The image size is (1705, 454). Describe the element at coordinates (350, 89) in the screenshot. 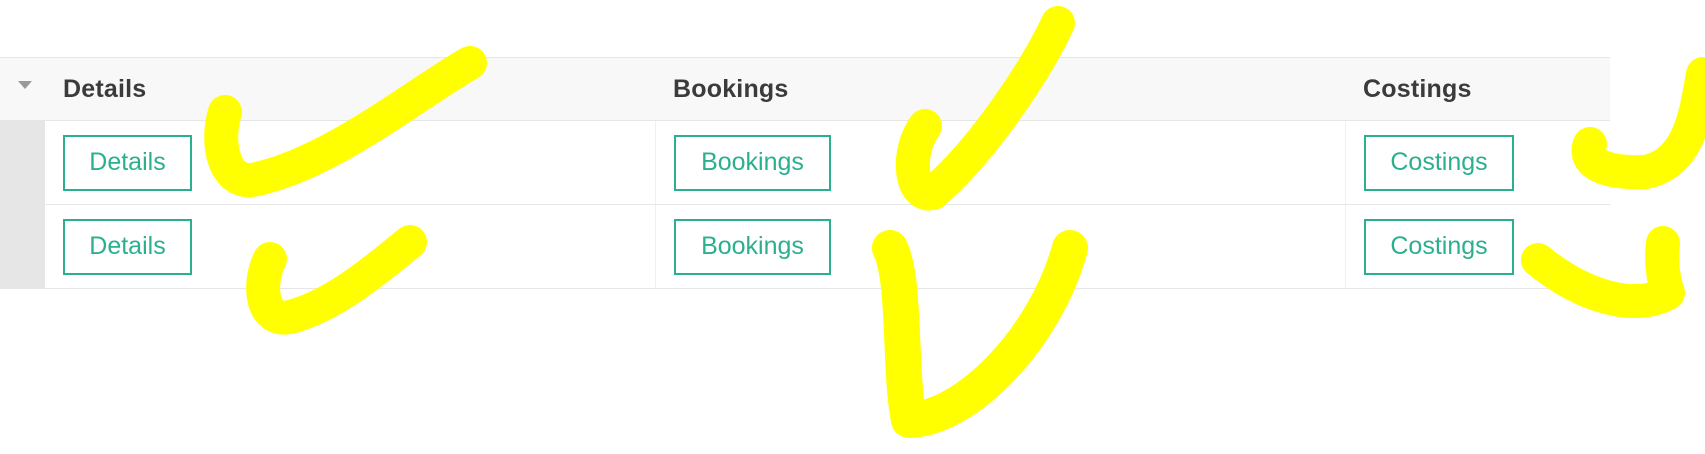

I see `column-header-details: Details` at that location.